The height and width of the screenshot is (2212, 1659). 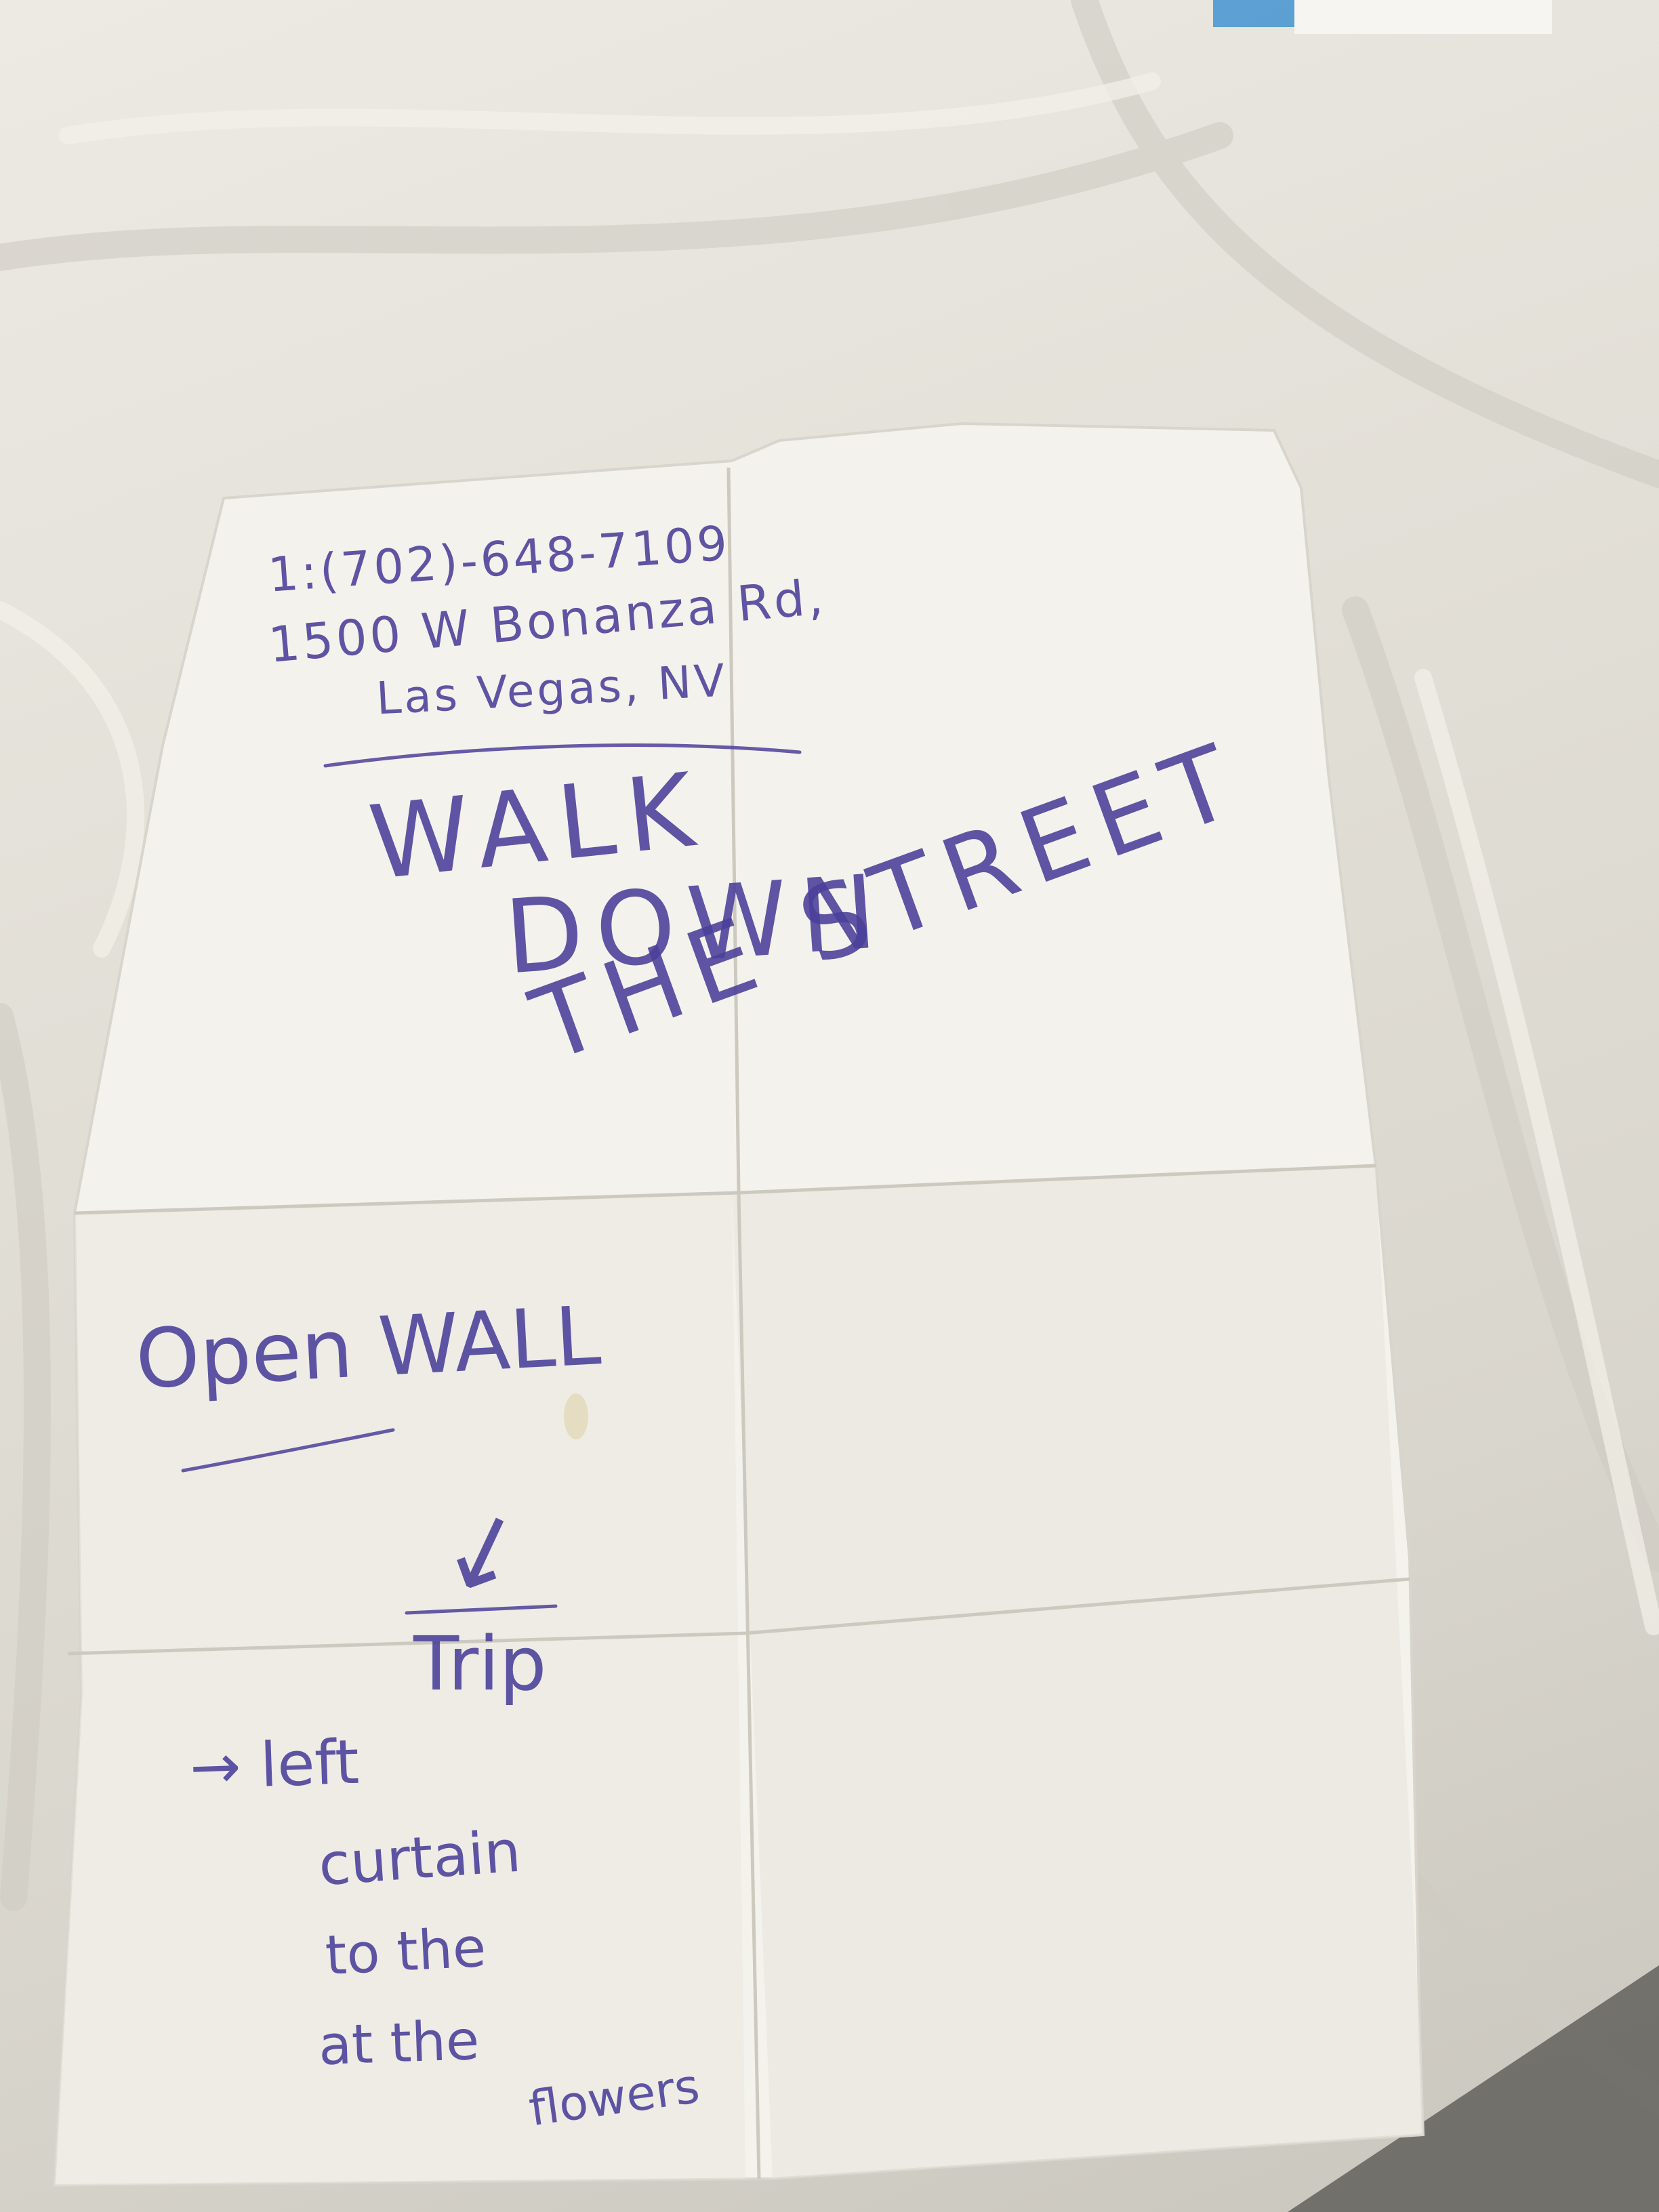 I want to click on note-line-trip: Trip, so click(x=480, y=1664).